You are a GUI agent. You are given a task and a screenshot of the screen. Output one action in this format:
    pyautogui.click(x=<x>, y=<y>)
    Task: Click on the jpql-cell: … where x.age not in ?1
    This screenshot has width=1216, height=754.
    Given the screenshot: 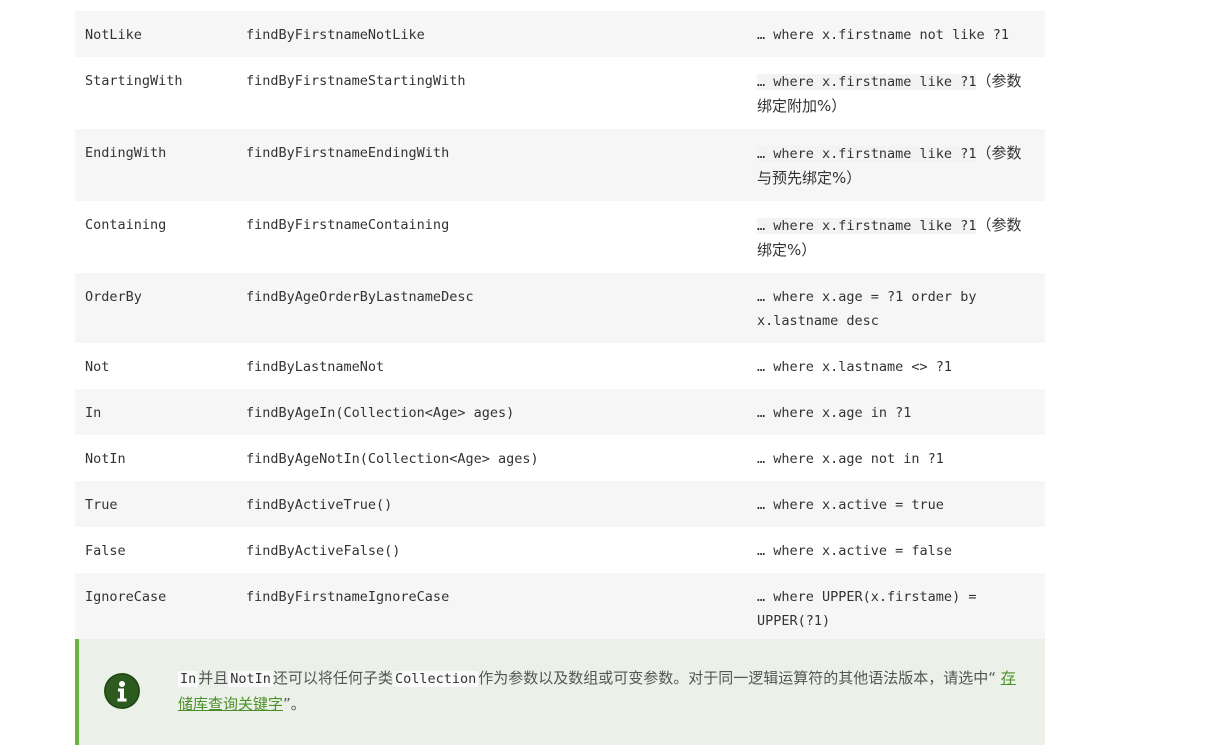 What is the action you would take?
    pyautogui.click(x=896, y=458)
    